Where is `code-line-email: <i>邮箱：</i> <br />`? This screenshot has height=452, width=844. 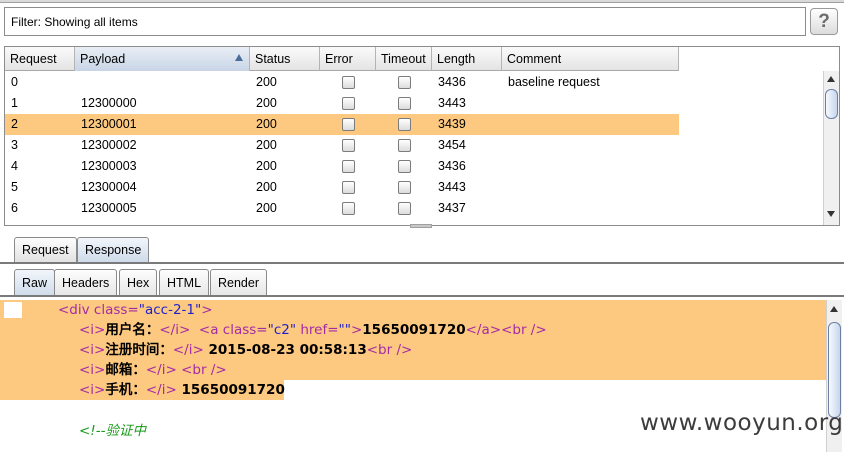 code-line-email: <i>邮箱：</i> <br /> is located at coordinates (153, 370).